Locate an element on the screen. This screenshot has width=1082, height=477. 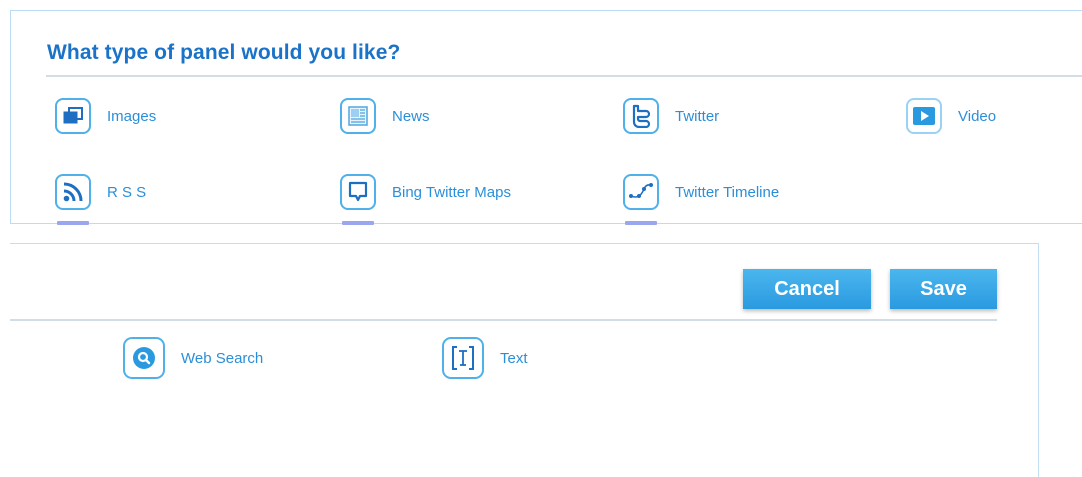
search-icon is located at coordinates (144, 358).